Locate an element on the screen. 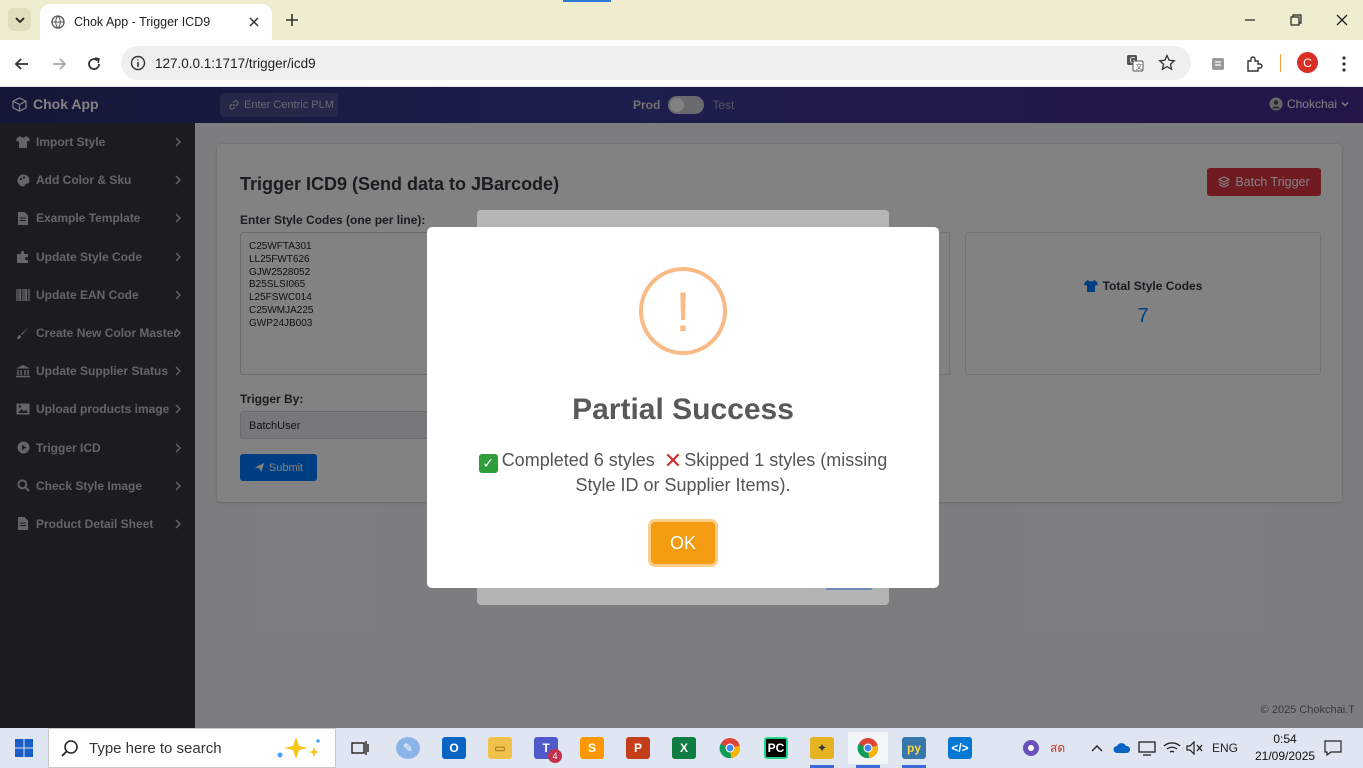 This screenshot has width=1363, height=768. teams-badge: 4 is located at coordinates (555, 756).